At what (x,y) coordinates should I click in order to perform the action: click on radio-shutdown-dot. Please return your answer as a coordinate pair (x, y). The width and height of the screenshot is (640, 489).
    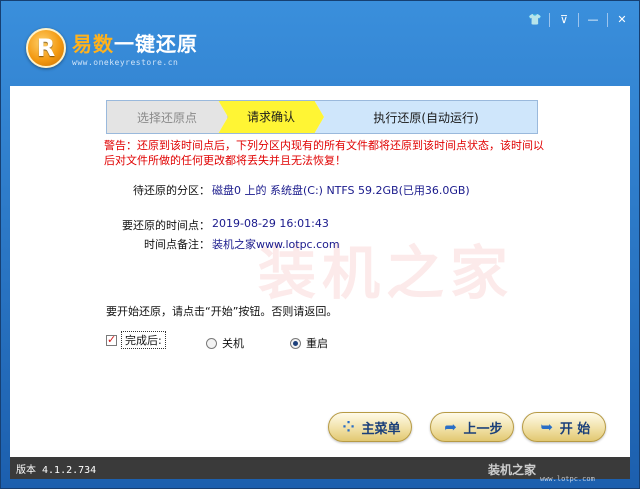
    Looking at the image, I should click on (211, 343).